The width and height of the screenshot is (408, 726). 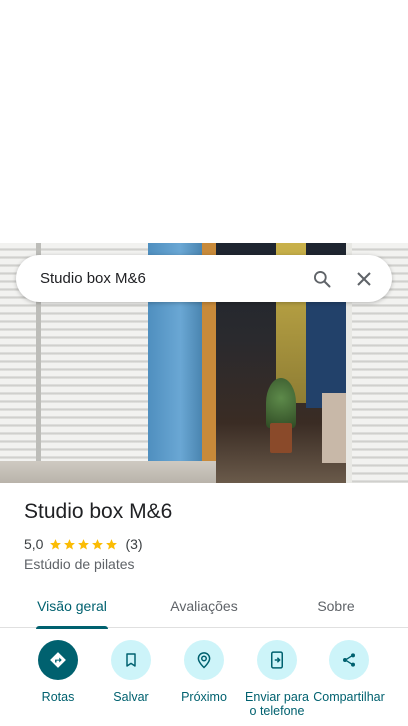 I want to click on place-tabs: Visão geral Avaliações Sobre, so click(x=204, y=606).